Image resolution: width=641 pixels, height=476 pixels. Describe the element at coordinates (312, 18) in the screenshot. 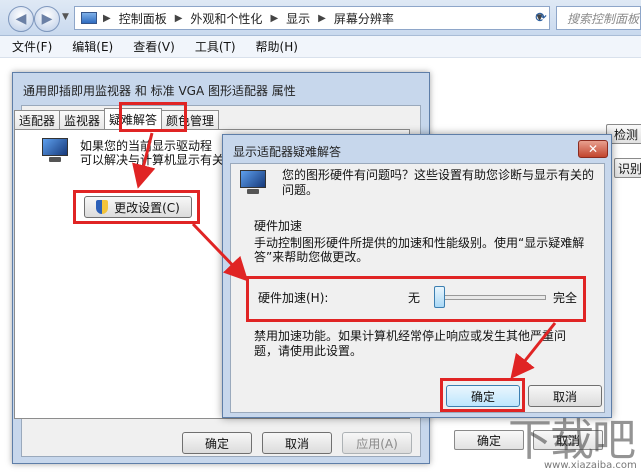

I see `address-field: ▶ 控制面板 ▶ 外观和个性化 ▶ 显示 ▶ 屏幕分辨率 ▼` at that location.